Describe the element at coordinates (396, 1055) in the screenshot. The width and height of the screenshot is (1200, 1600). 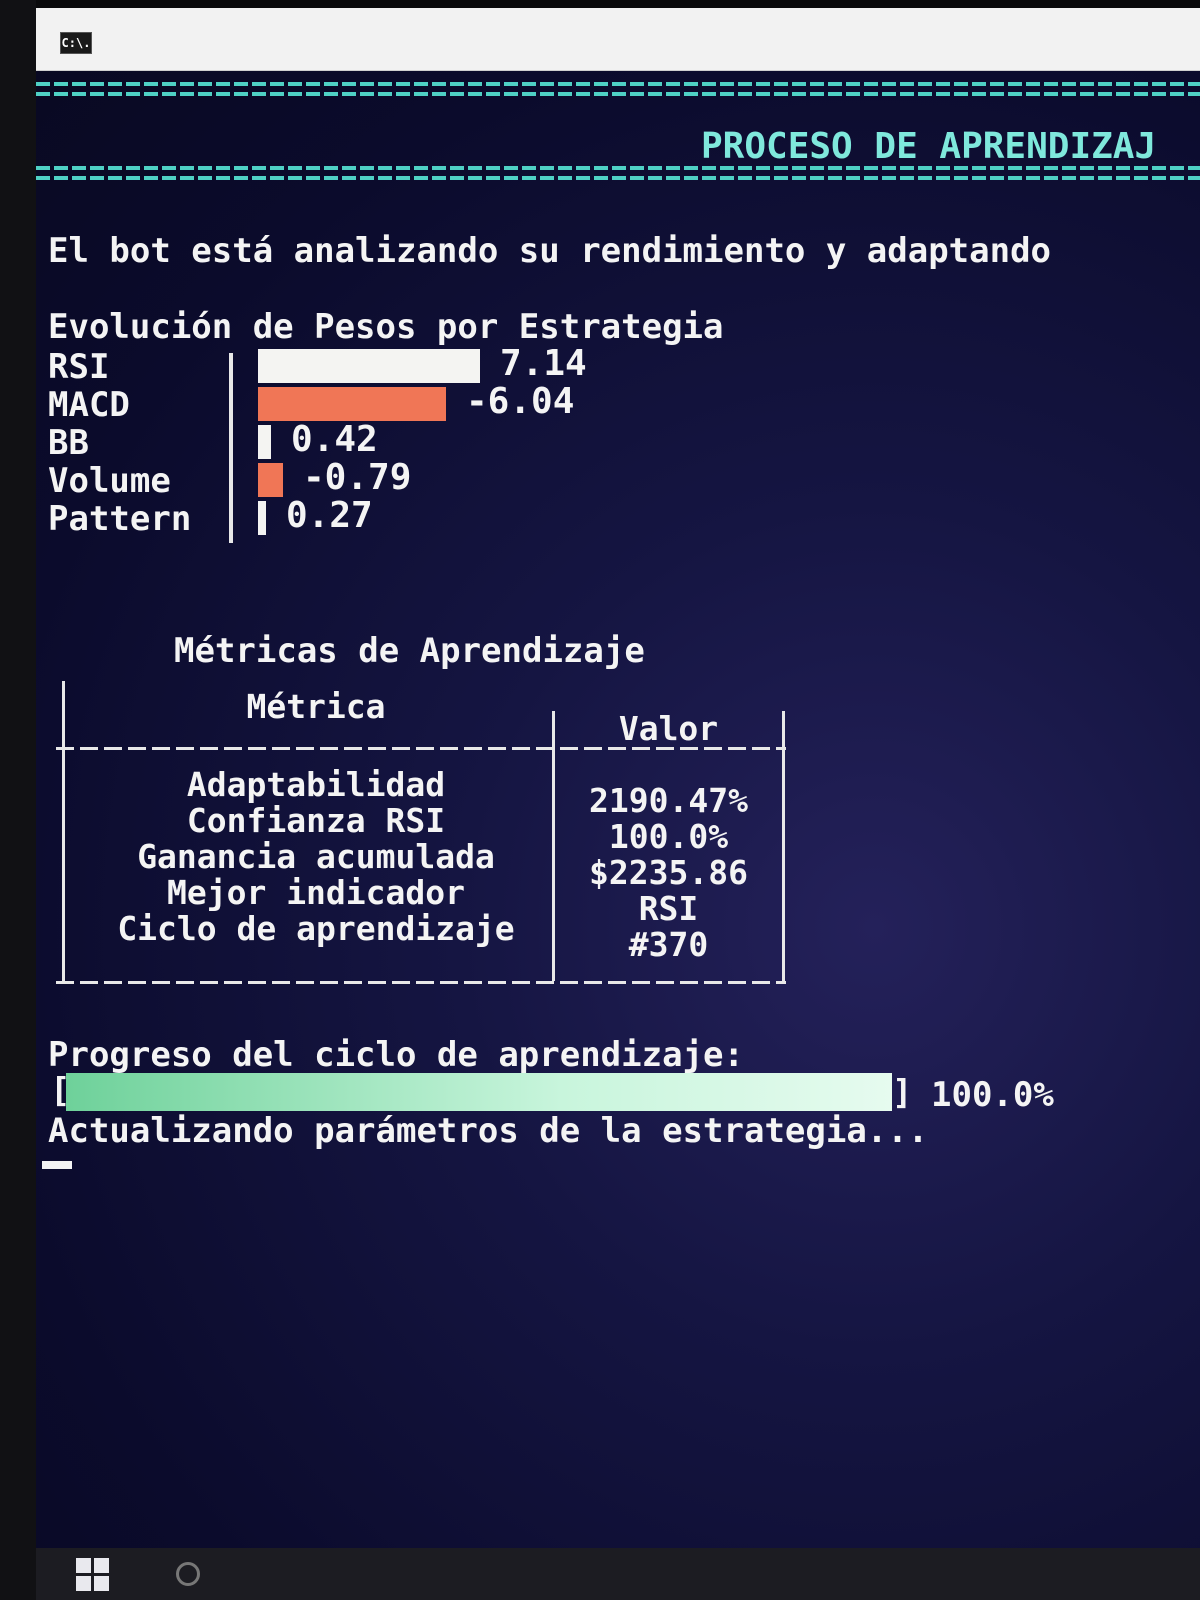
I see `progress-label: Progreso del ciclo de aprendizaje:` at that location.